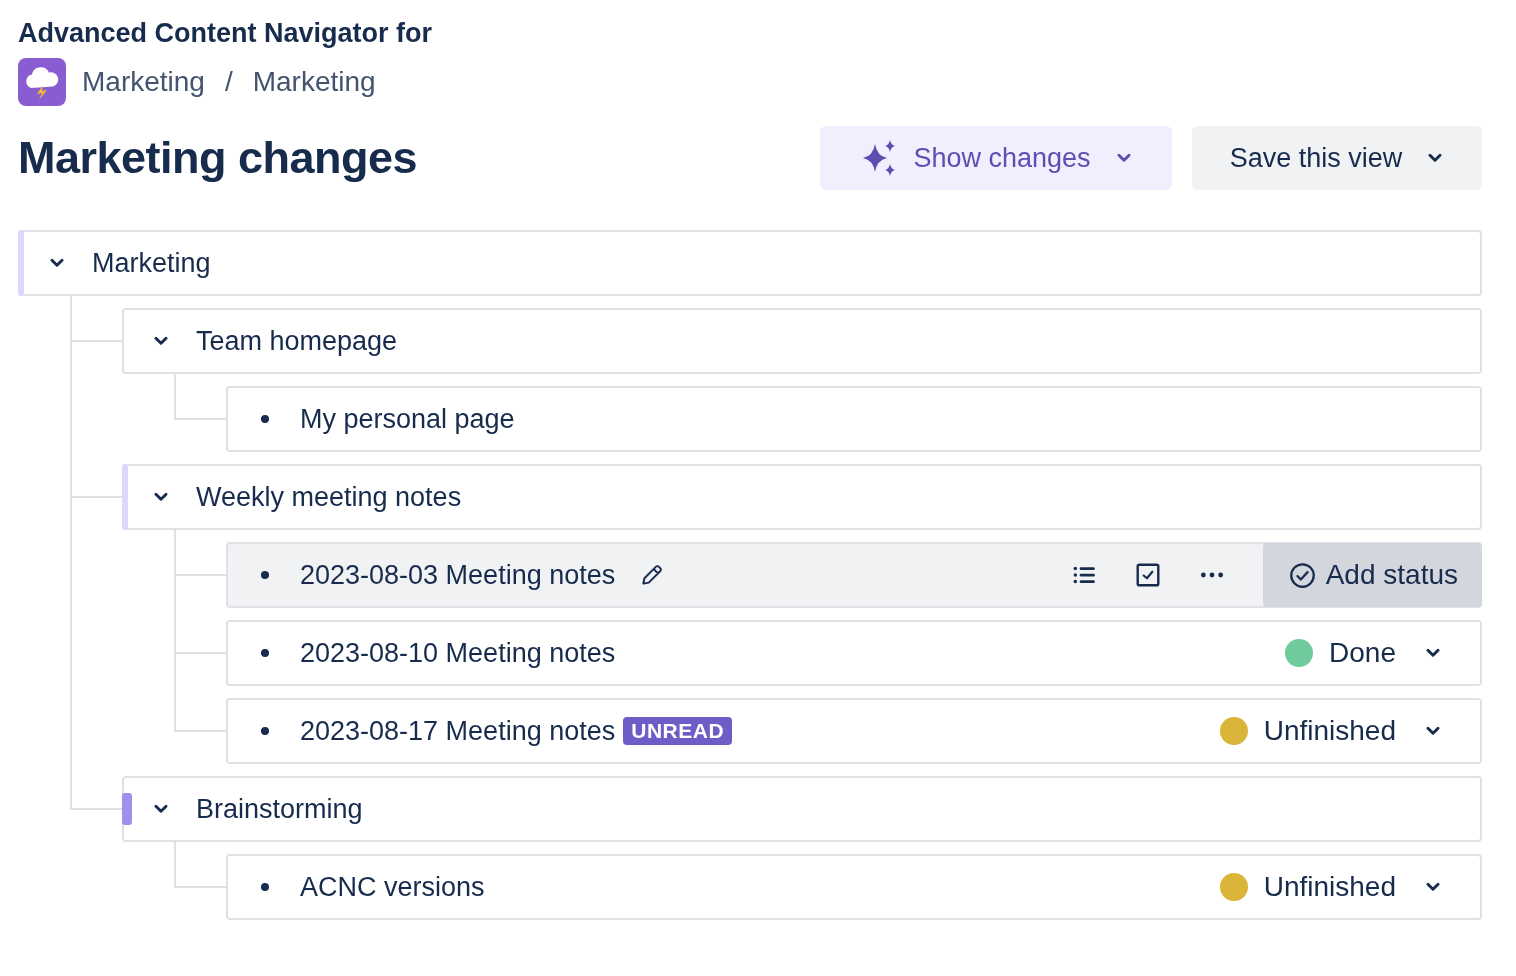 This screenshot has height=976, width=1516. What do you see at coordinates (854, 419) in the screenshot?
I see `tree-row: My personal page` at bounding box center [854, 419].